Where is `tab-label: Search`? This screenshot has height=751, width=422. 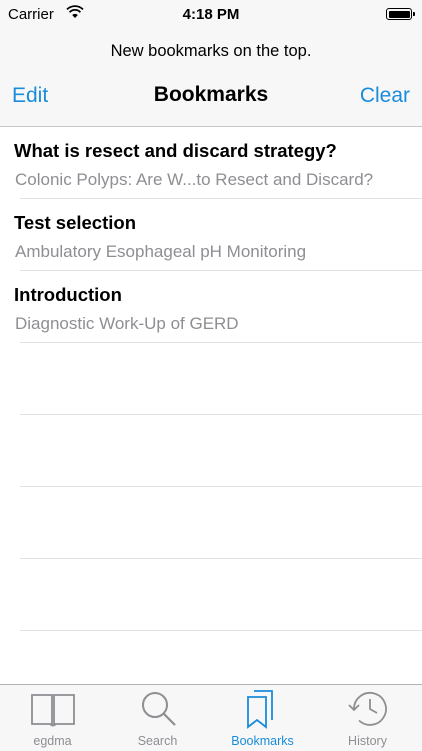 tab-label: Search is located at coordinates (157, 741).